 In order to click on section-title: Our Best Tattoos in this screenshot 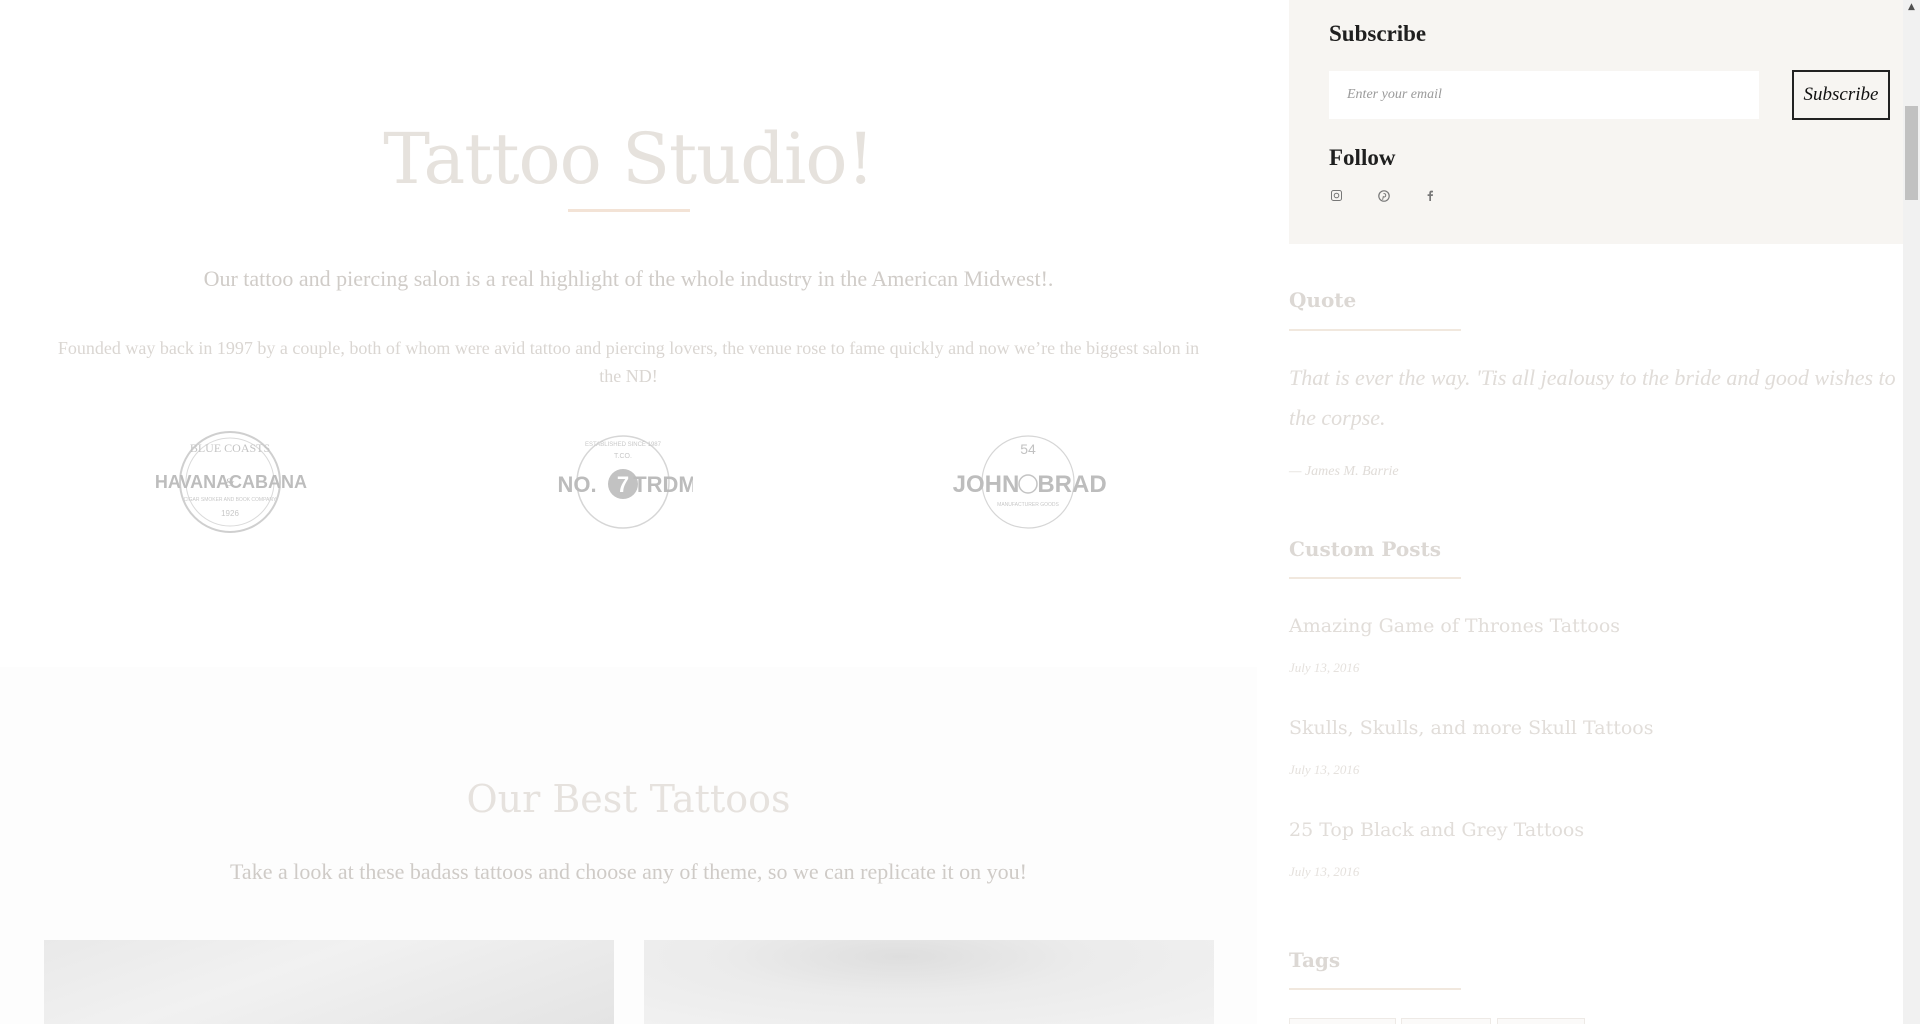, I will do `click(628, 799)`.